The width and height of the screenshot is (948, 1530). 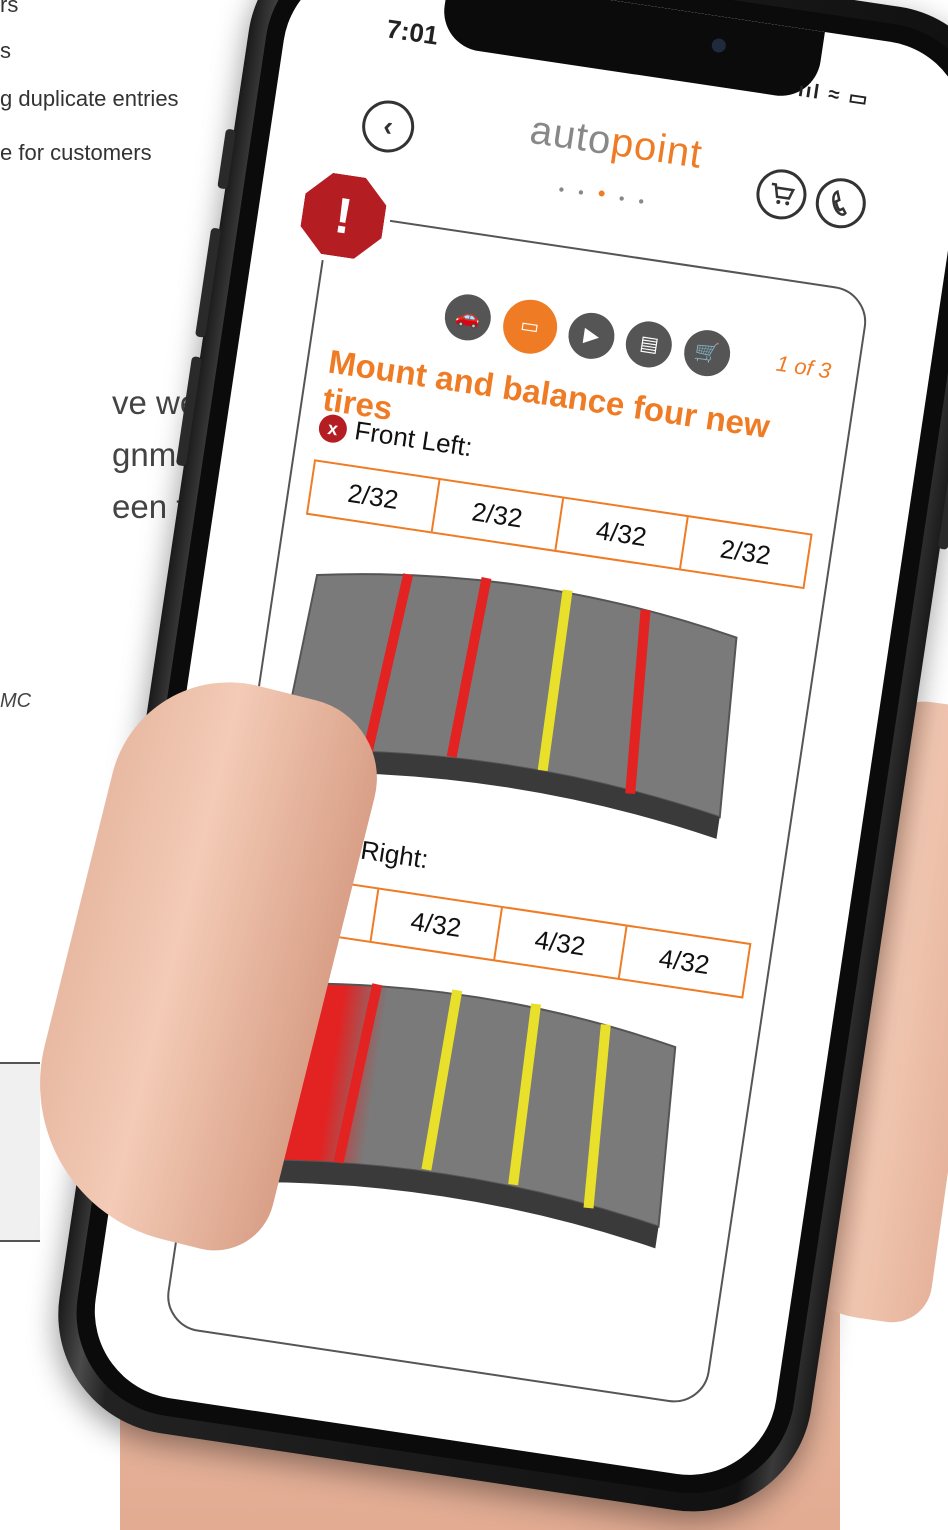 I want to click on camera-icon, so click(x=718, y=45).